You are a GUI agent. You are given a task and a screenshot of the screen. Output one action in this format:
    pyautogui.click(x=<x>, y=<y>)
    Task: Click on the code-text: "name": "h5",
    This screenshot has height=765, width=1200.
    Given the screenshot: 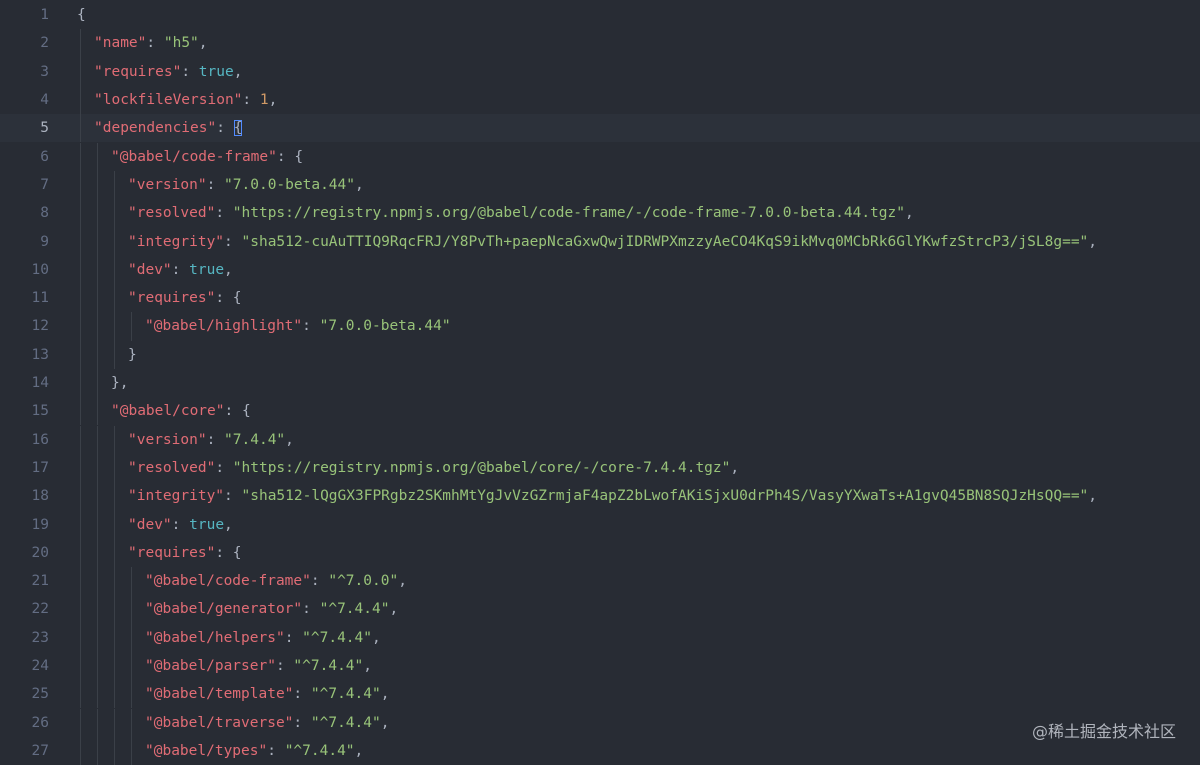 What is the action you would take?
    pyautogui.click(x=624, y=43)
    